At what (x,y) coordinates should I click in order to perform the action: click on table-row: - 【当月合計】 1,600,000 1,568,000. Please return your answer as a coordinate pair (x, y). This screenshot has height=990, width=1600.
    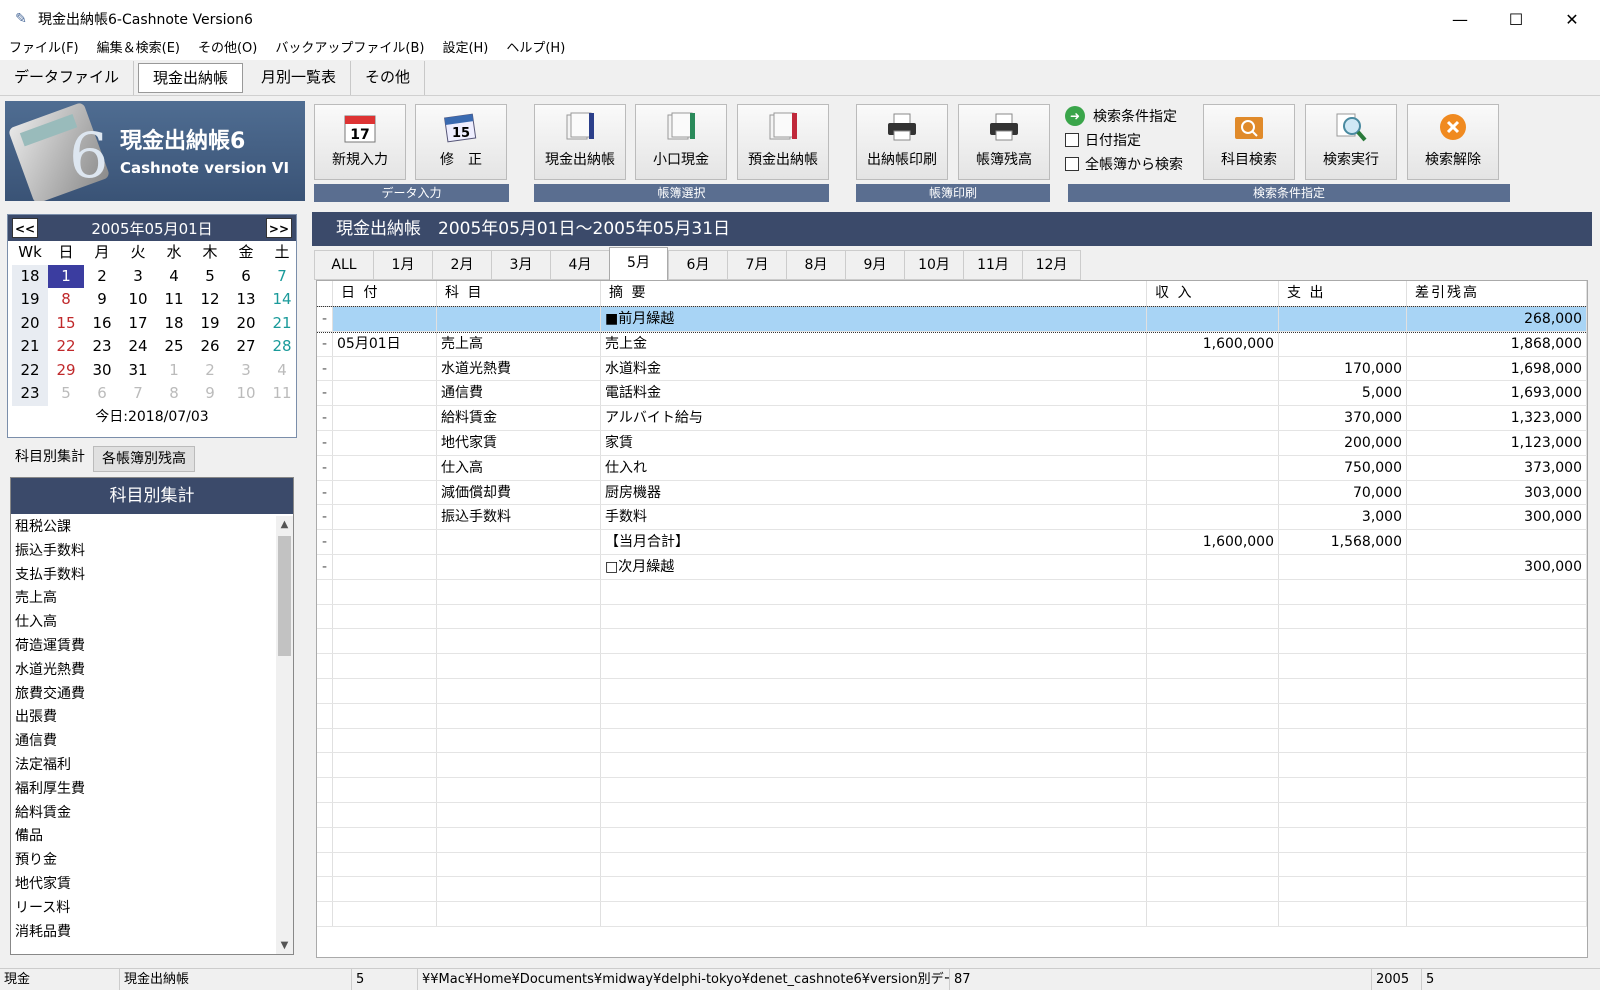
    Looking at the image, I should click on (952, 542).